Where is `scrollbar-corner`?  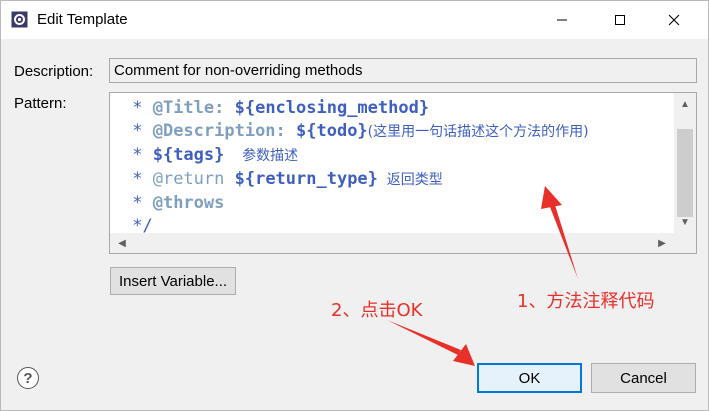
scrollbar-corner is located at coordinates (685, 243).